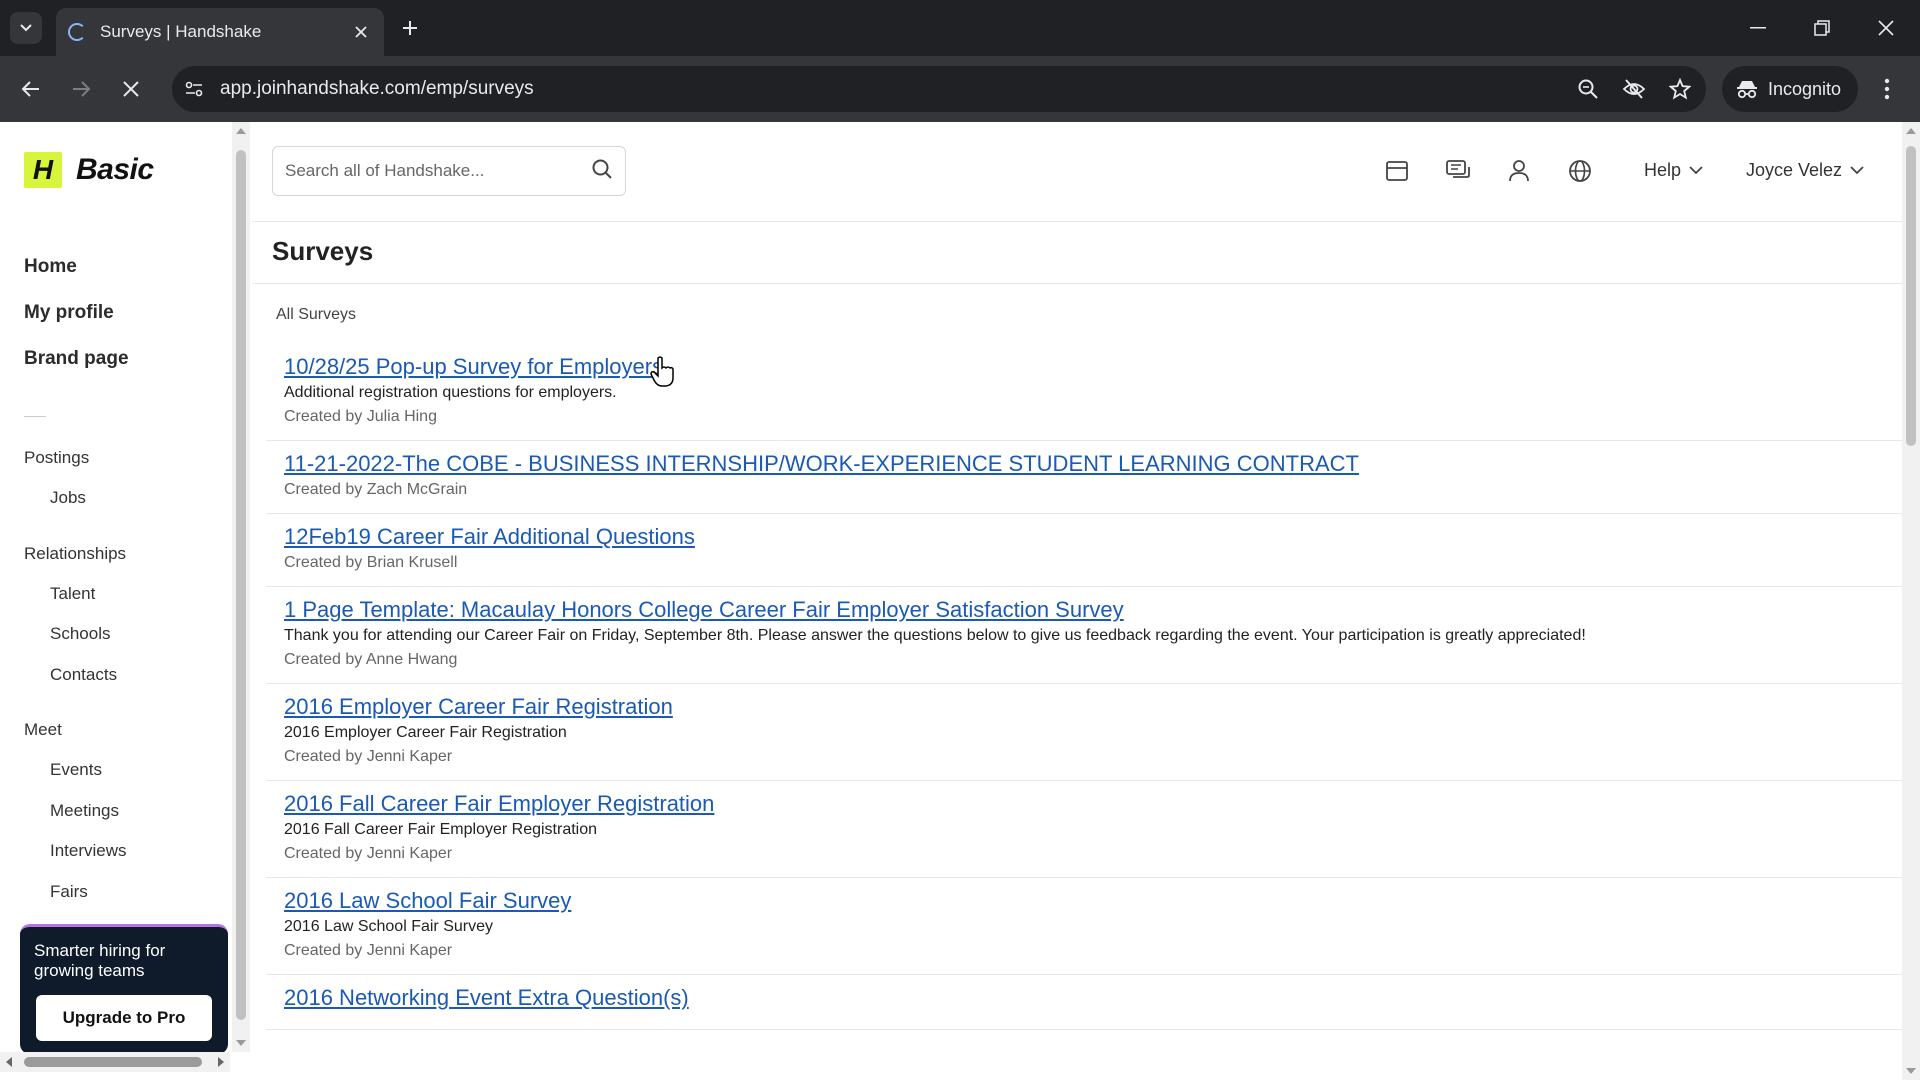 The width and height of the screenshot is (1920, 1080). What do you see at coordinates (1084, 1002) in the screenshot?
I see `survey-item: 2016 Networking Event Extra Question(s)` at bounding box center [1084, 1002].